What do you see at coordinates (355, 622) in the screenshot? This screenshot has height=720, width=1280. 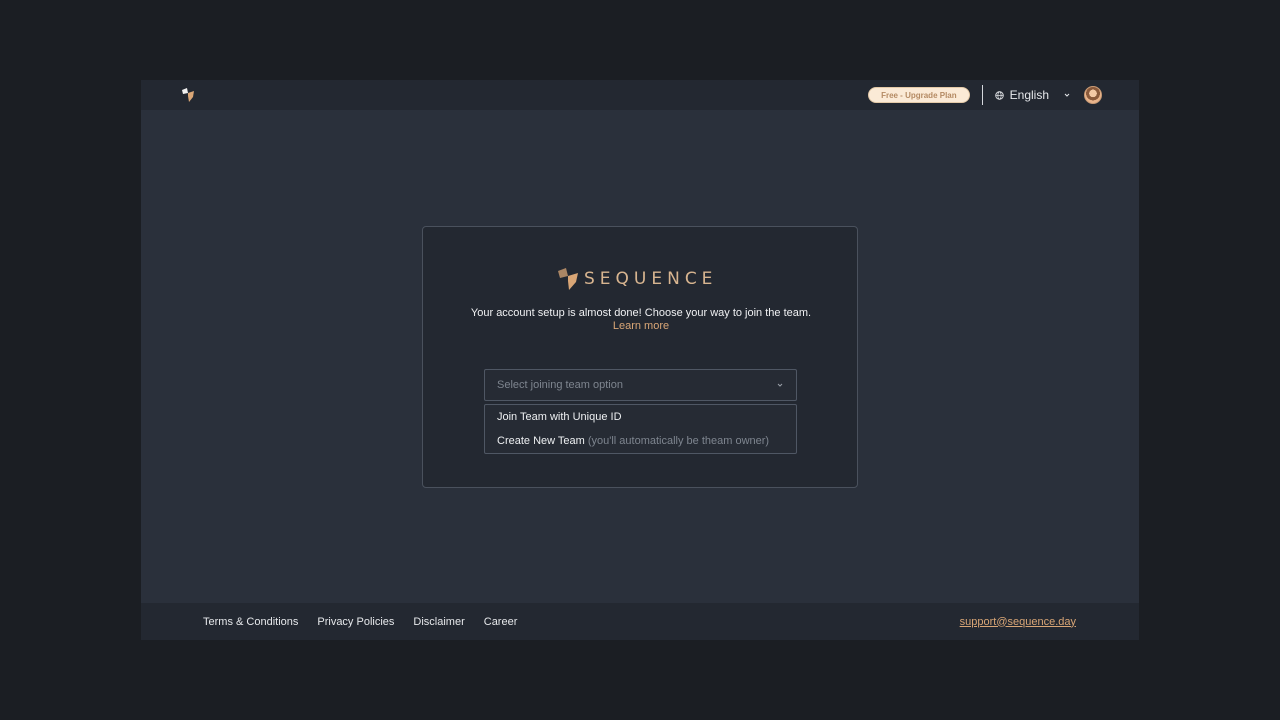 I see `privacy-link: Privacy Policies` at bounding box center [355, 622].